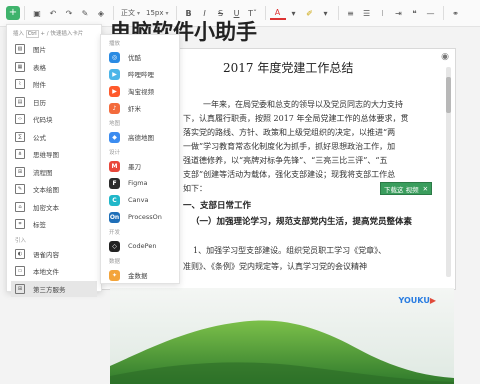 The width and height of the screenshot is (480, 384). I want to click on figma-icon: F, so click(114, 183).